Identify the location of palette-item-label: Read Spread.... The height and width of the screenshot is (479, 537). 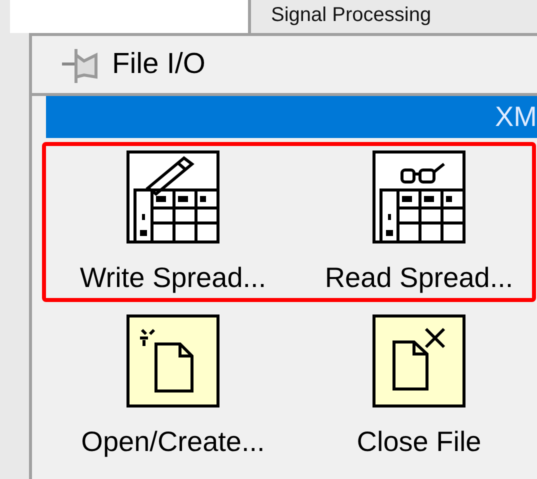
(419, 278).